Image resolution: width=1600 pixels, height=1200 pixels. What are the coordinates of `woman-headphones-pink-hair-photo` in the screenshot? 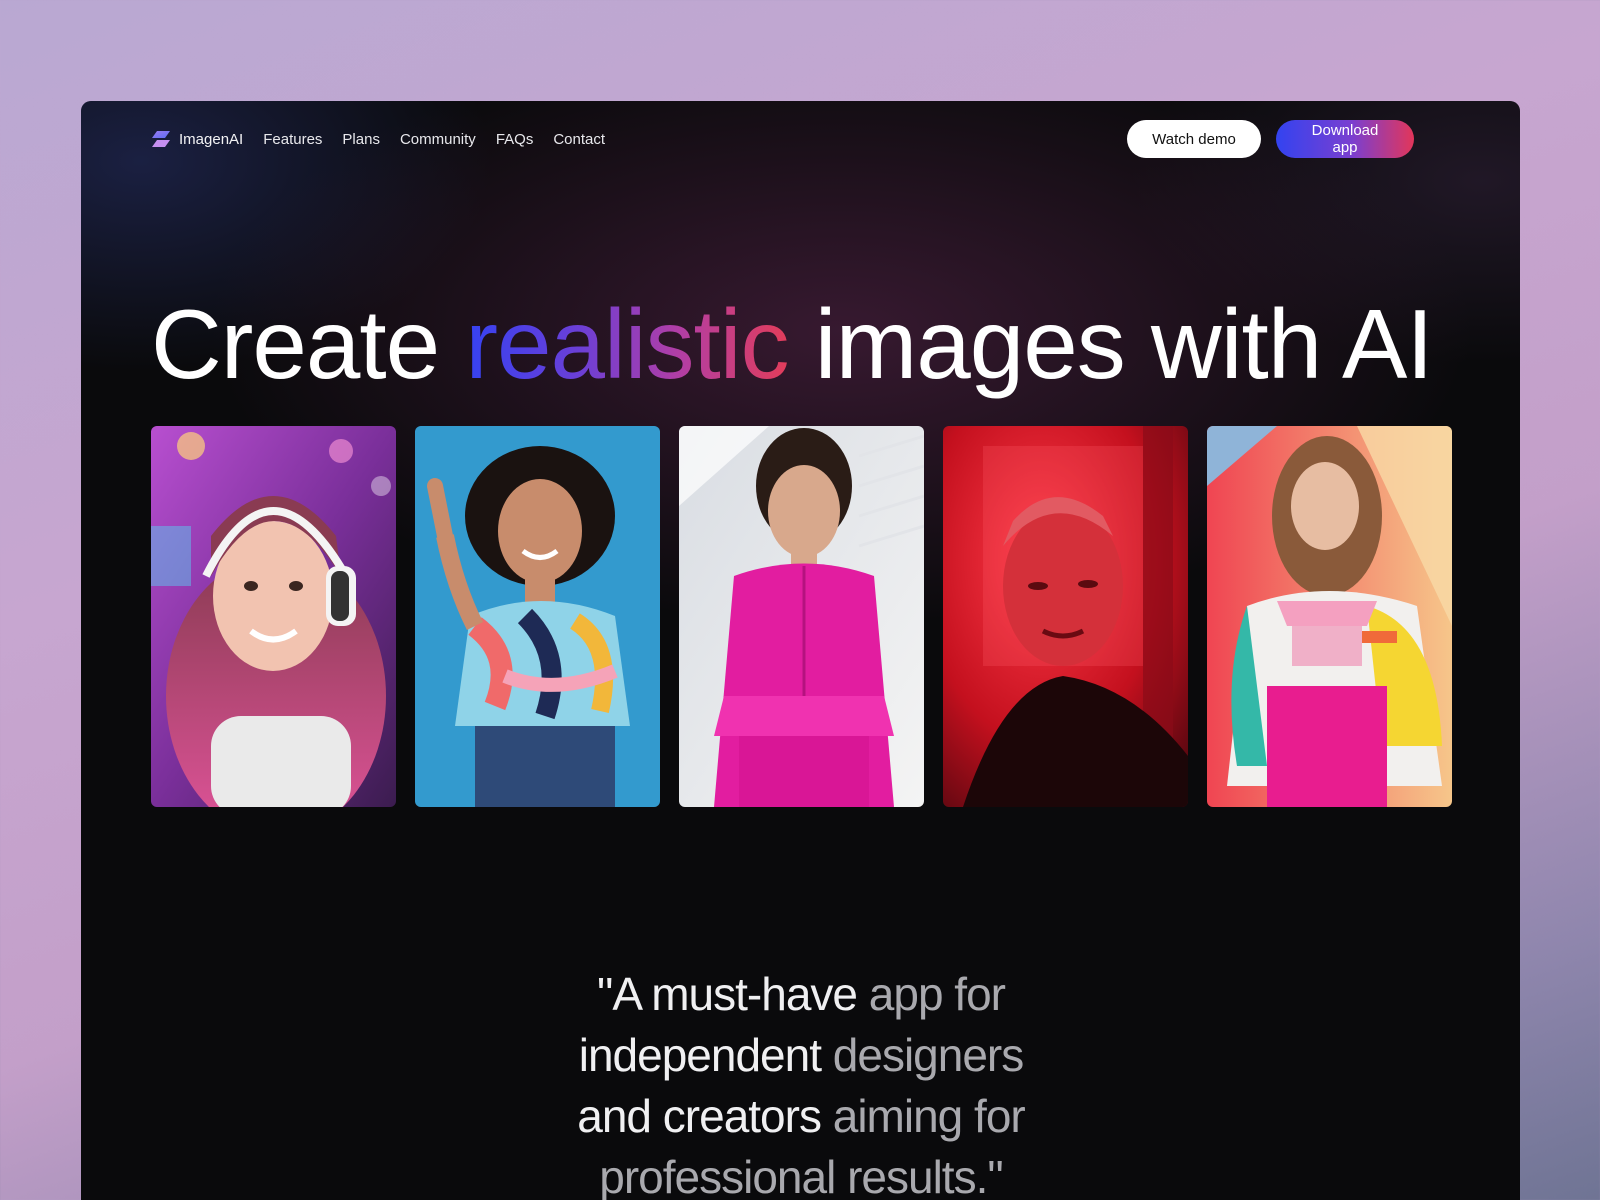 It's located at (273, 616).